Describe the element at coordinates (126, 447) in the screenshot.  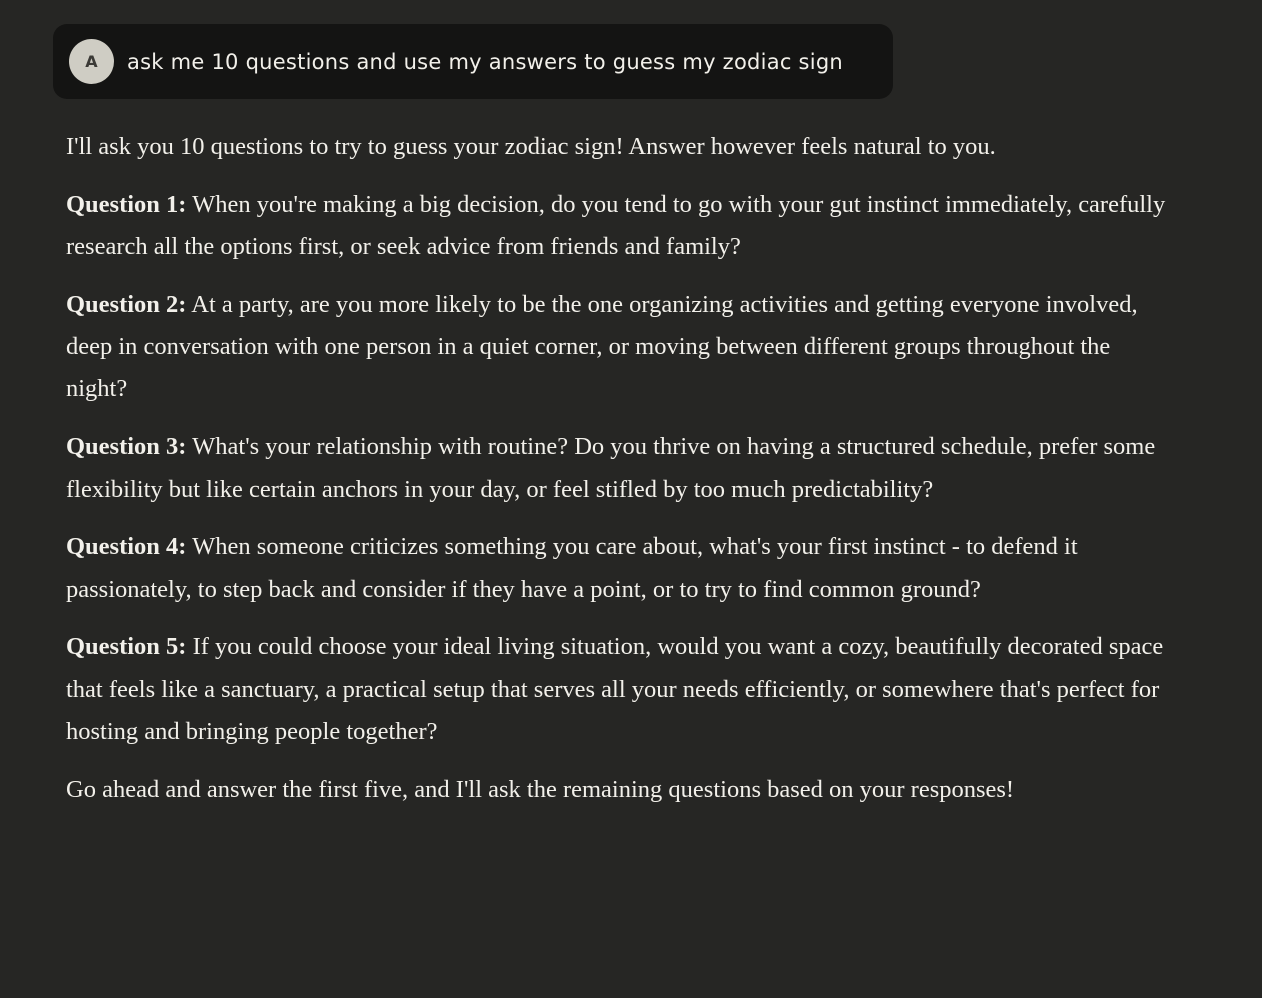
I see `question-label: Question 3:` at that location.